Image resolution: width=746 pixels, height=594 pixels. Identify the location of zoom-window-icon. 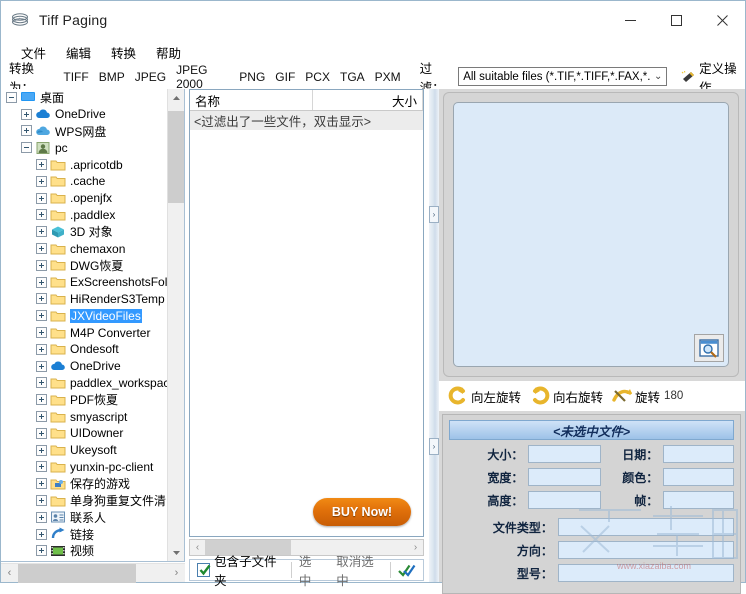
(709, 348).